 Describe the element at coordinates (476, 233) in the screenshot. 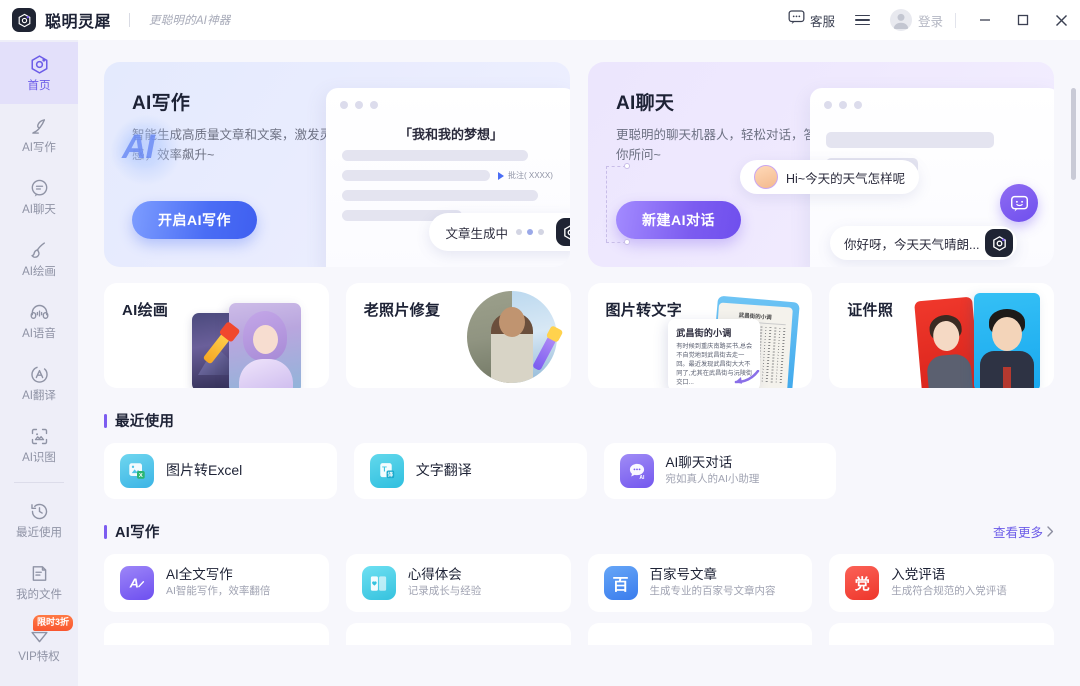

I see `generating-label: 文章生成中` at that location.